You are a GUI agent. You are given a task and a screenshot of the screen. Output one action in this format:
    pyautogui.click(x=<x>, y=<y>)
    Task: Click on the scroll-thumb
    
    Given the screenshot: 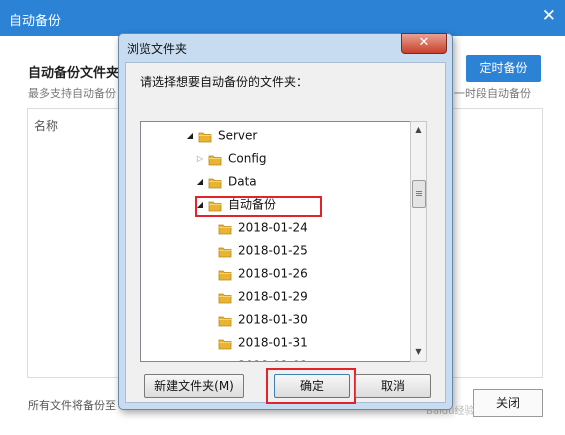 What is the action you would take?
    pyautogui.click(x=419, y=194)
    